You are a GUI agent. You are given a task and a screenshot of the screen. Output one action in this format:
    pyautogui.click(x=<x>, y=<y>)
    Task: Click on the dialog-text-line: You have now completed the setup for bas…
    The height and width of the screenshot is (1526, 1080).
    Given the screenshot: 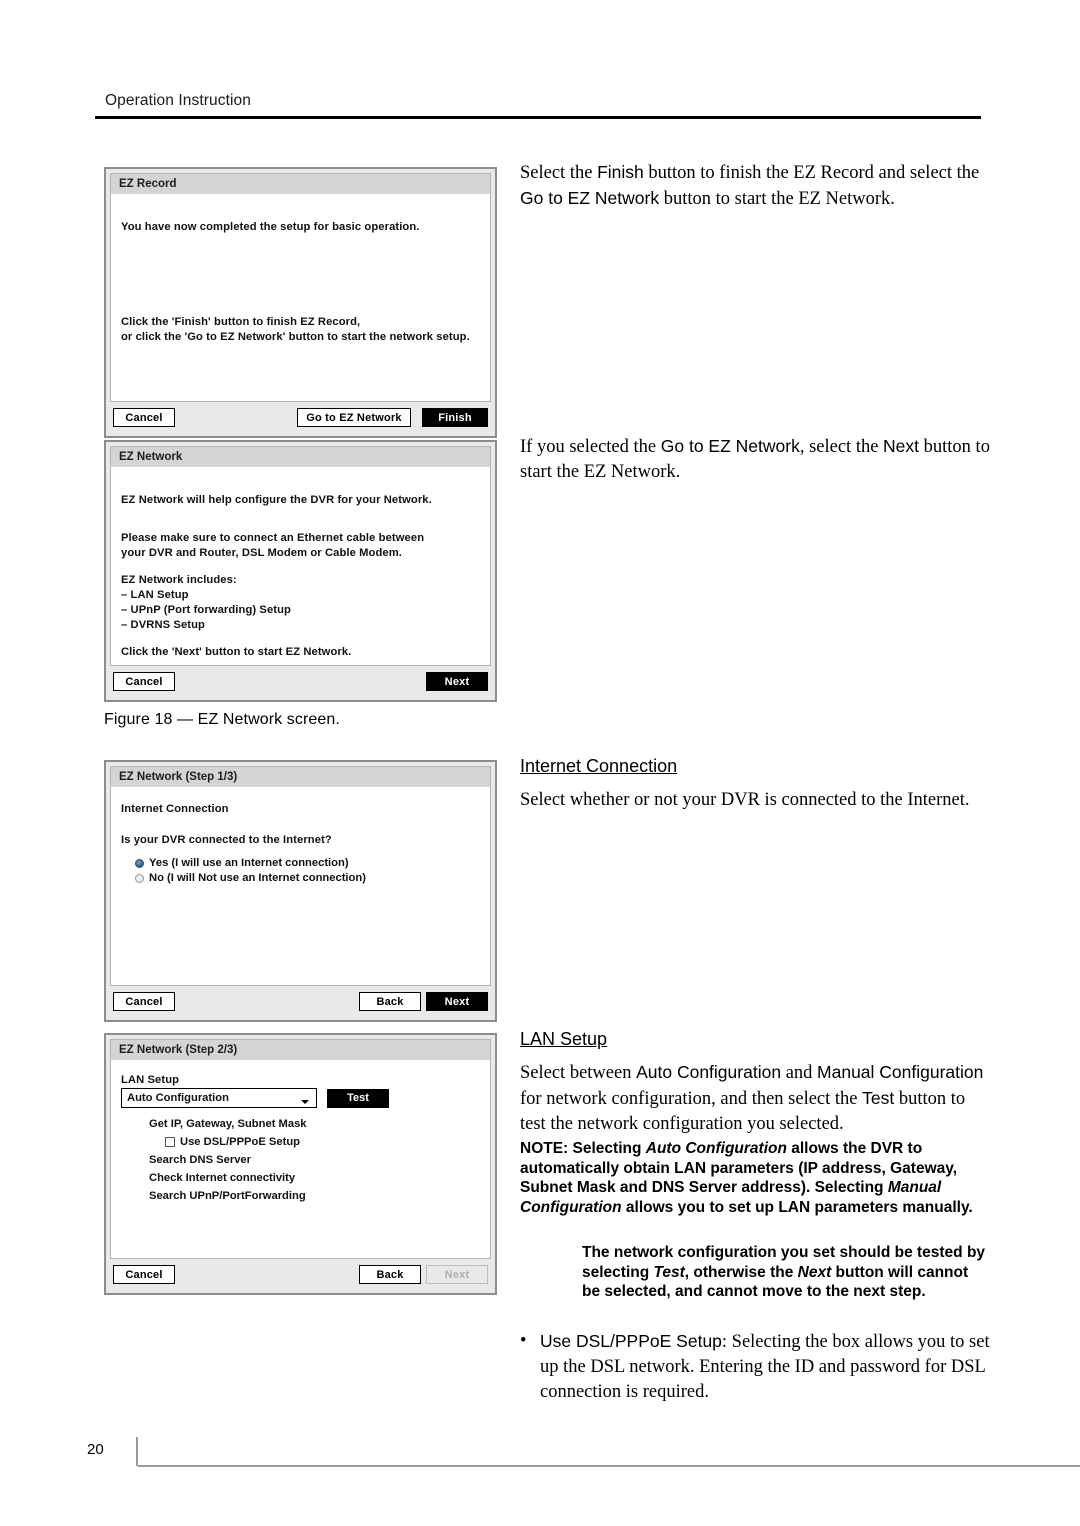 What is the action you would take?
    pyautogui.click(x=270, y=227)
    